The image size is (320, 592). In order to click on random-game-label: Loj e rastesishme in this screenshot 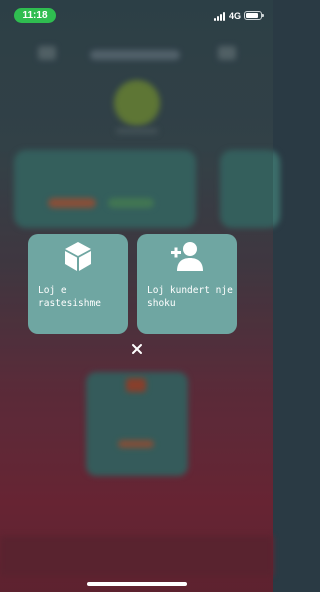, I will do `click(69, 297)`.